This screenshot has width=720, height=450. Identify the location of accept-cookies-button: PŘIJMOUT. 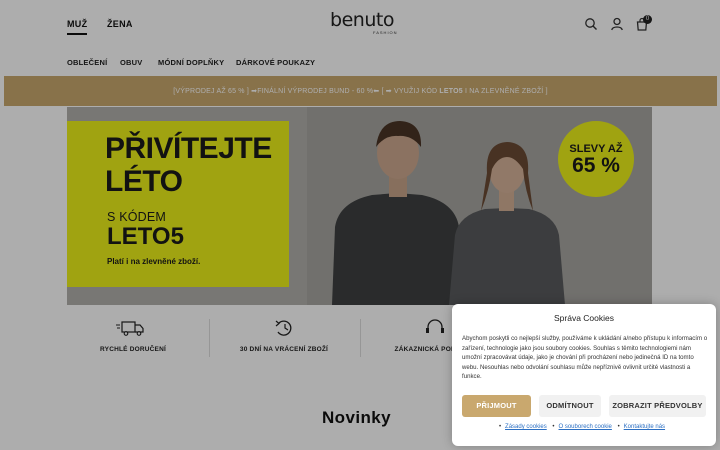
(496, 406).